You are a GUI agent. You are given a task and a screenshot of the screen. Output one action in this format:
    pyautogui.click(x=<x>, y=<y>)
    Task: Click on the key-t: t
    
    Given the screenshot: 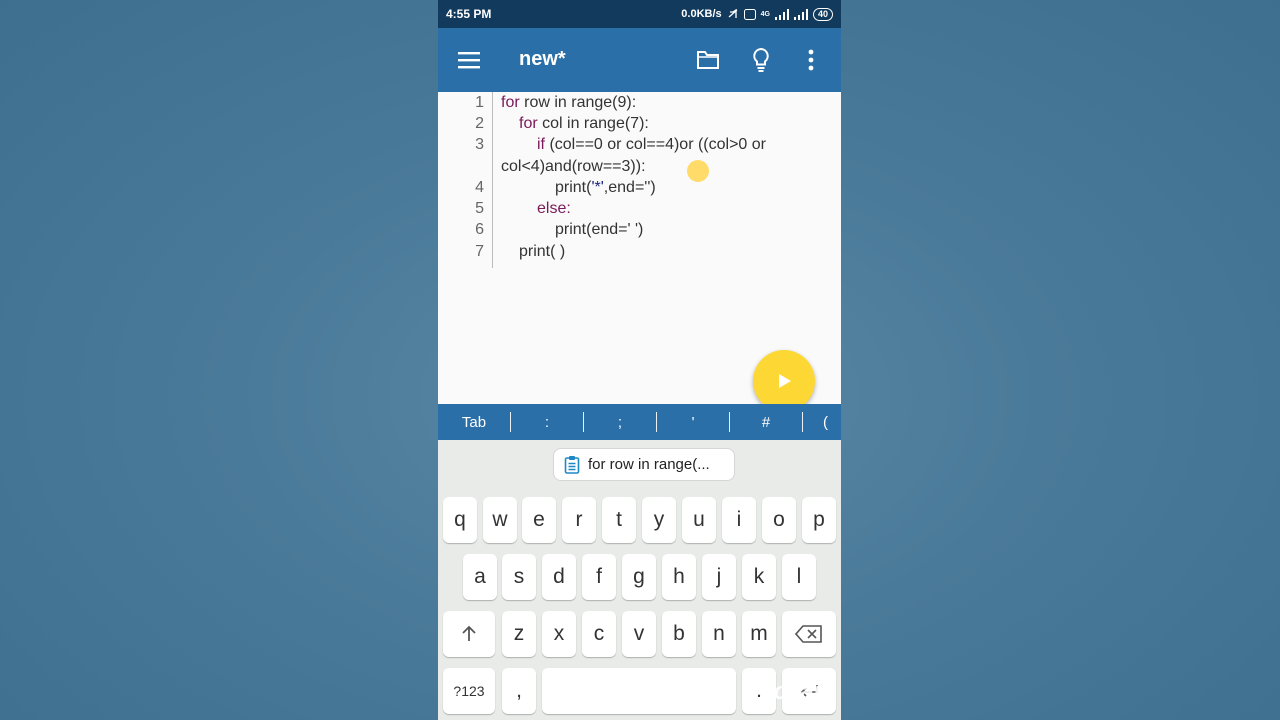 What is the action you would take?
    pyautogui.click(x=619, y=520)
    